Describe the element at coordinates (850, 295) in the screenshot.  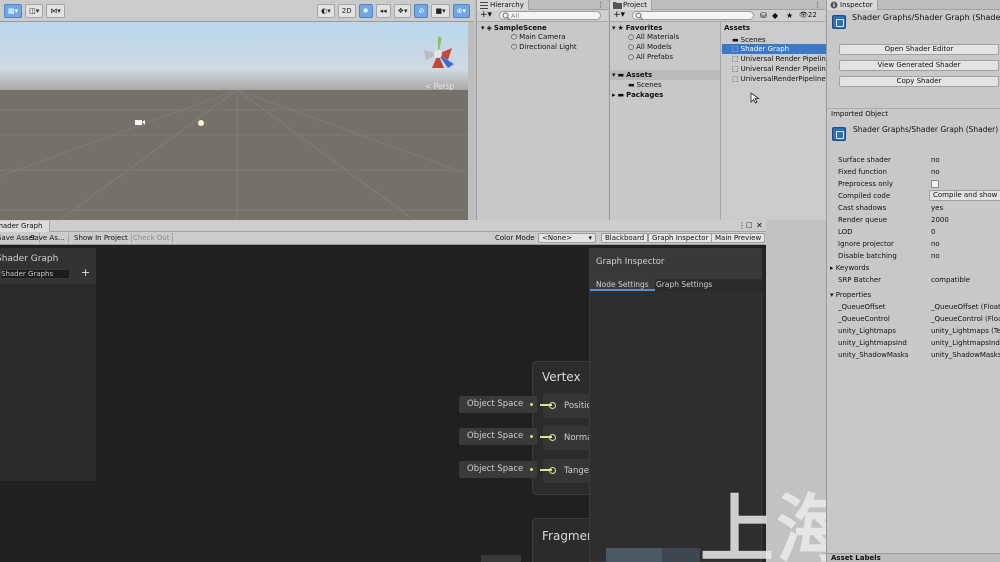
I see `properties-foldout: ▾ Properties` at that location.